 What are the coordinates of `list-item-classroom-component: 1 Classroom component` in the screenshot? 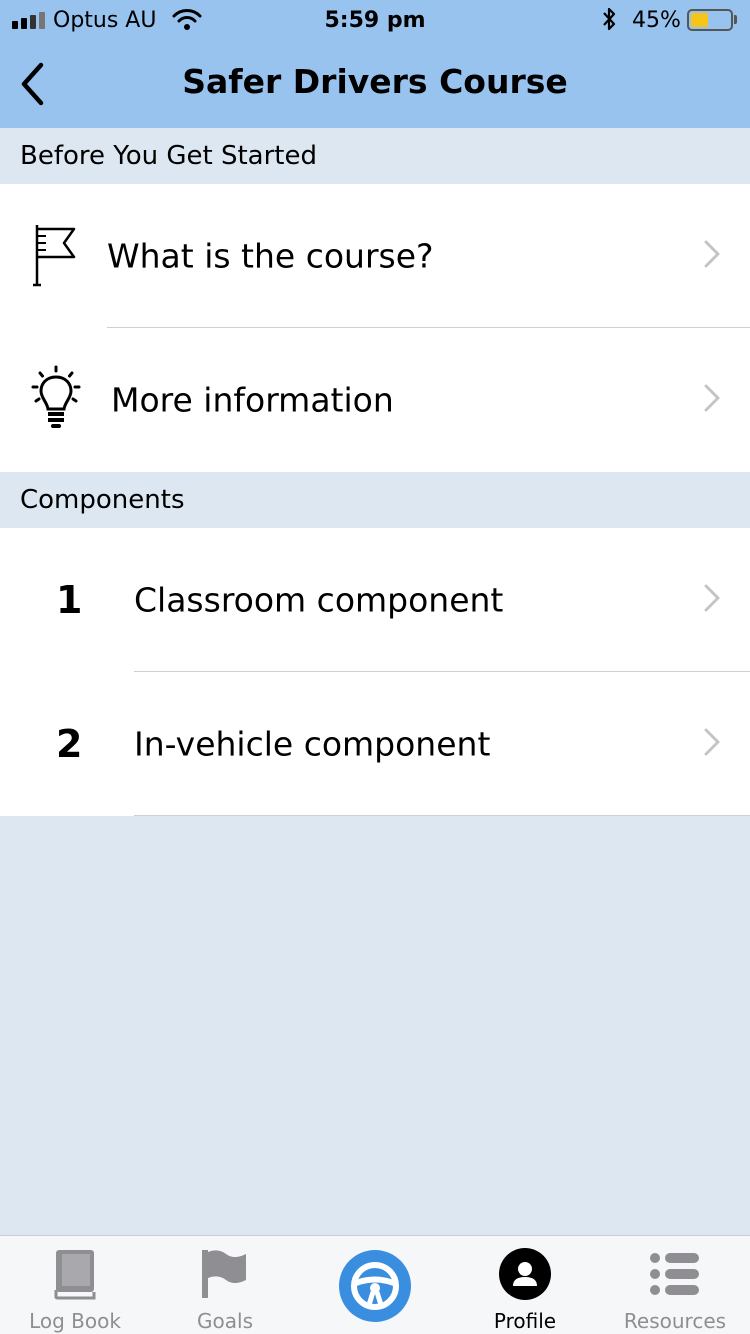 It's located at (375, 600).